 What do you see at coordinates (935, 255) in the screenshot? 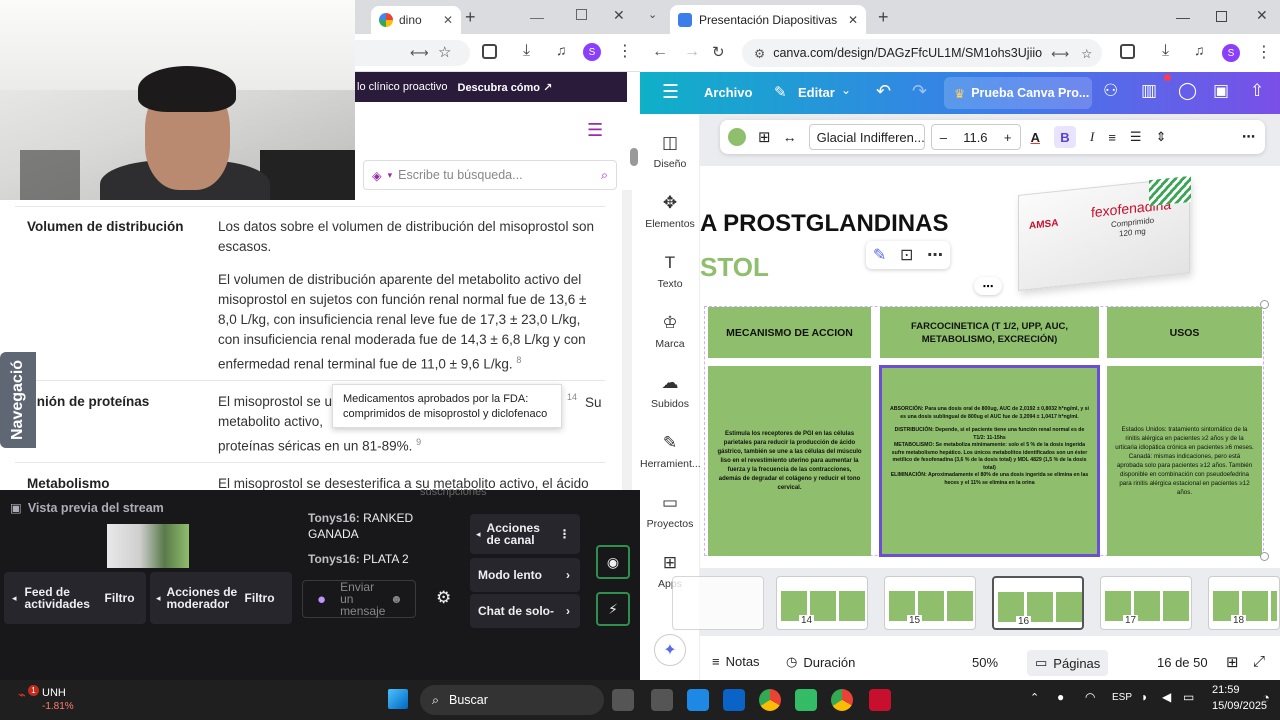
I see `more-icon: ⋯` at bounding box center [935, 255].